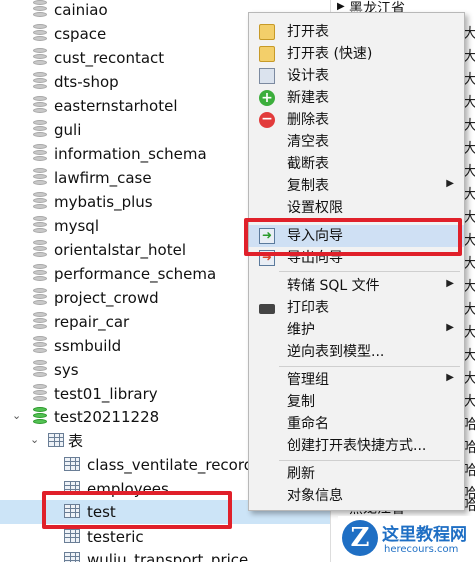 The height and width of the screenshot is (562, 475). Describe the element at coordinates (267, 309) in the screenshot. I see `printer-icon` at that location.